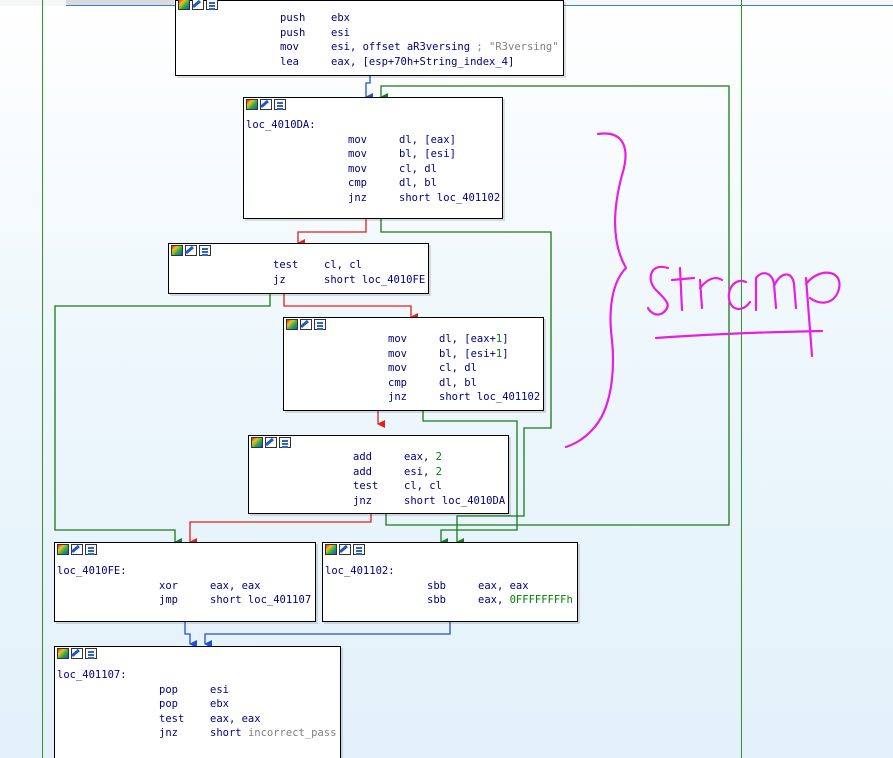 The image size is (893, 758). What do you see at coordinates (743, 311) in the screenshot?
I see `strcmp-scribble` at bounding box center [743, 311].